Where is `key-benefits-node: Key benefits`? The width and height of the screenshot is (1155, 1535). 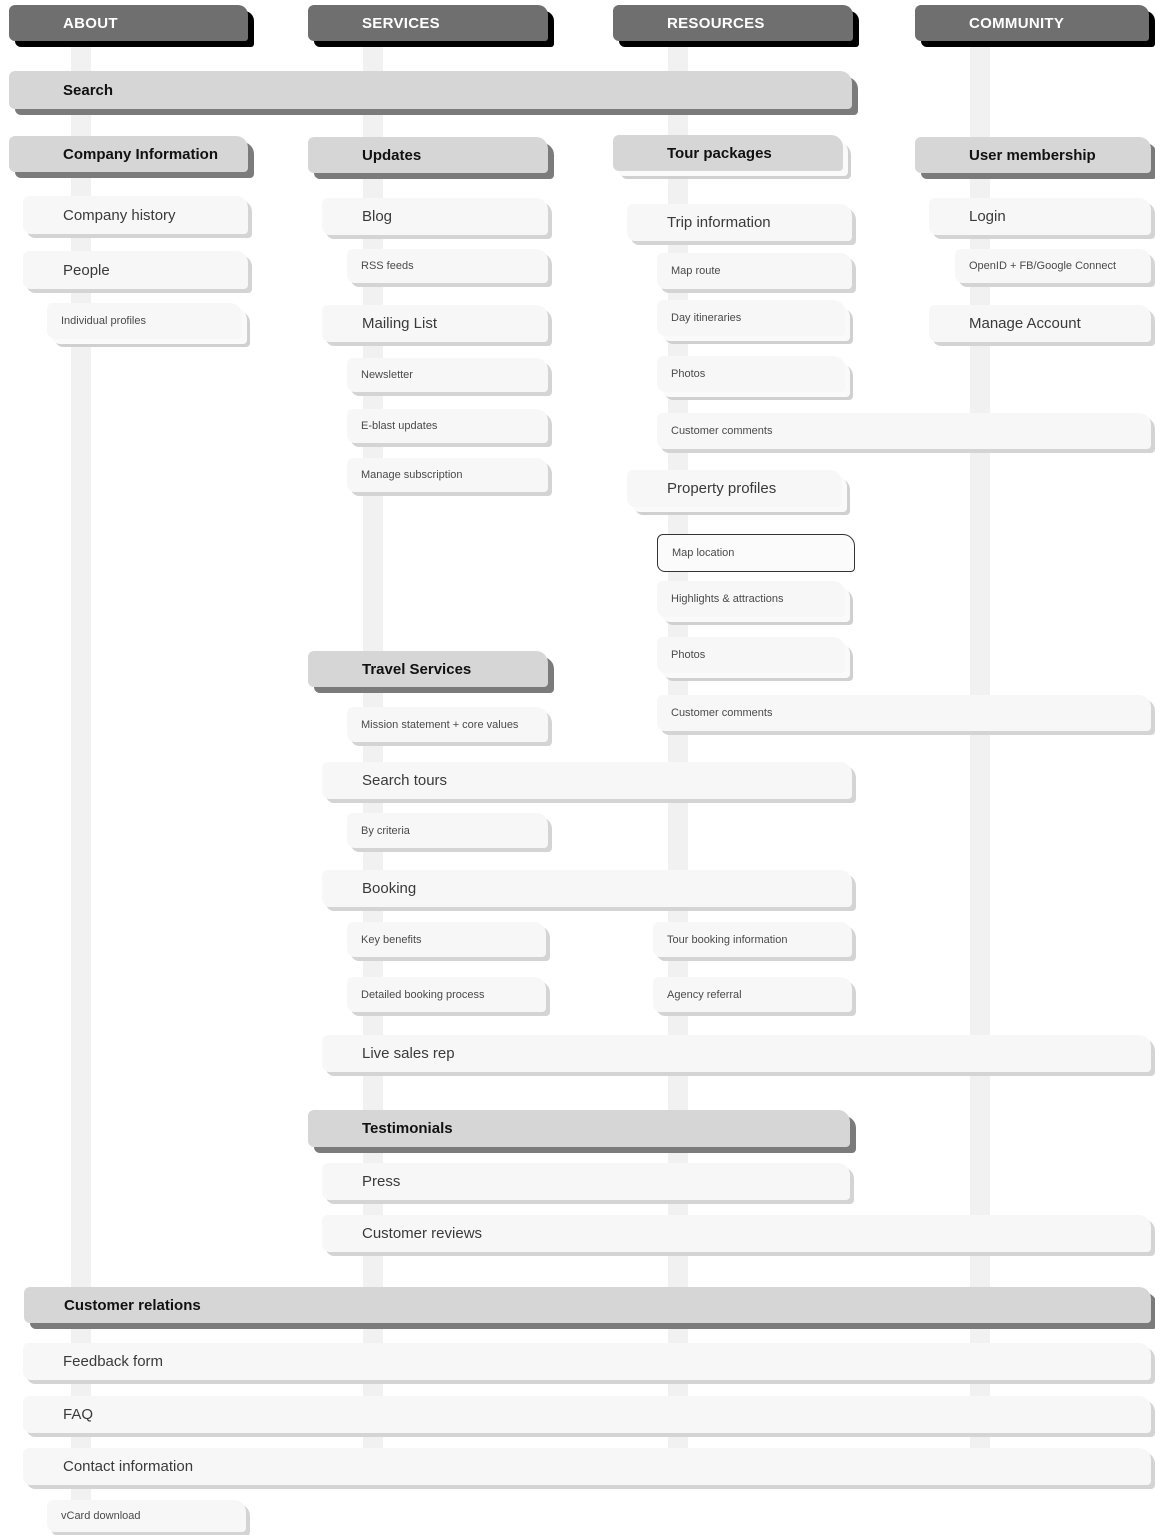
key-benefits-node: Key benefits is located at coordinates (446, 939).